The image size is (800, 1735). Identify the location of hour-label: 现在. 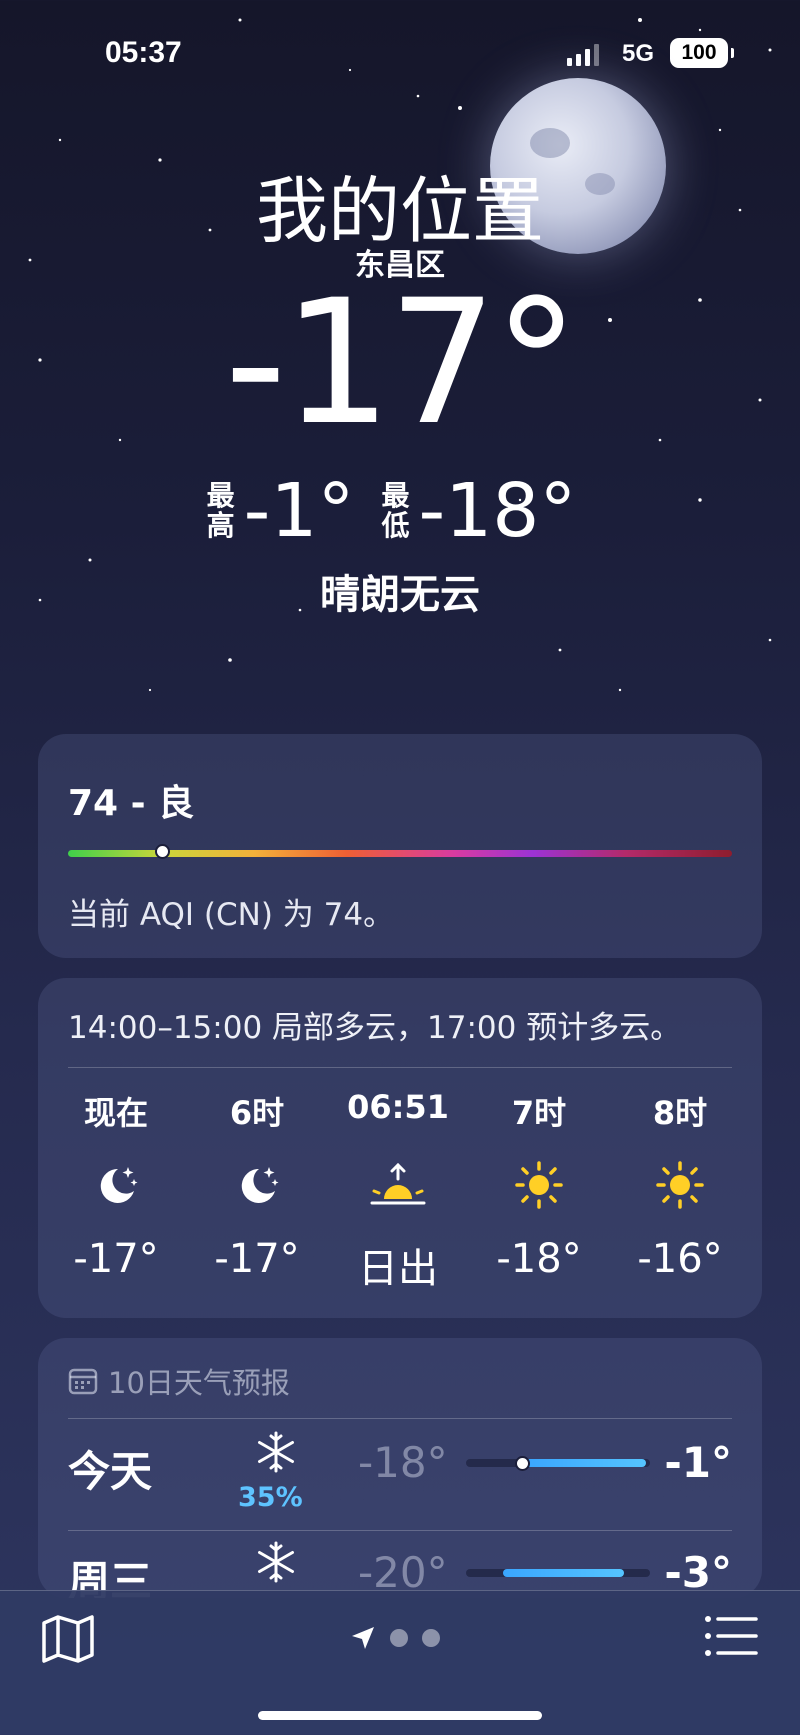
(115, 1113).